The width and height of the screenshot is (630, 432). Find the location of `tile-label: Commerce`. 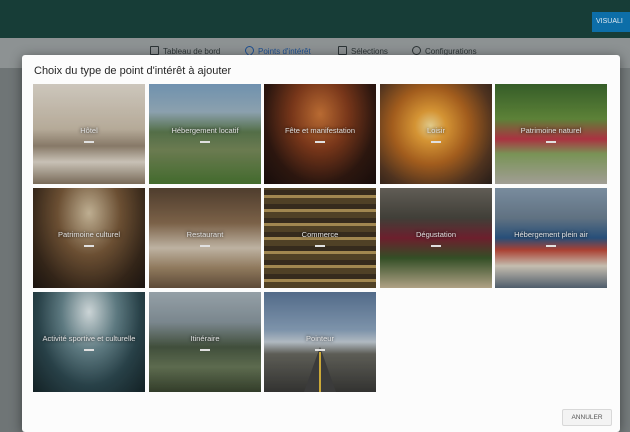

tile-label: Commerce is located at coordinates (320, 235).